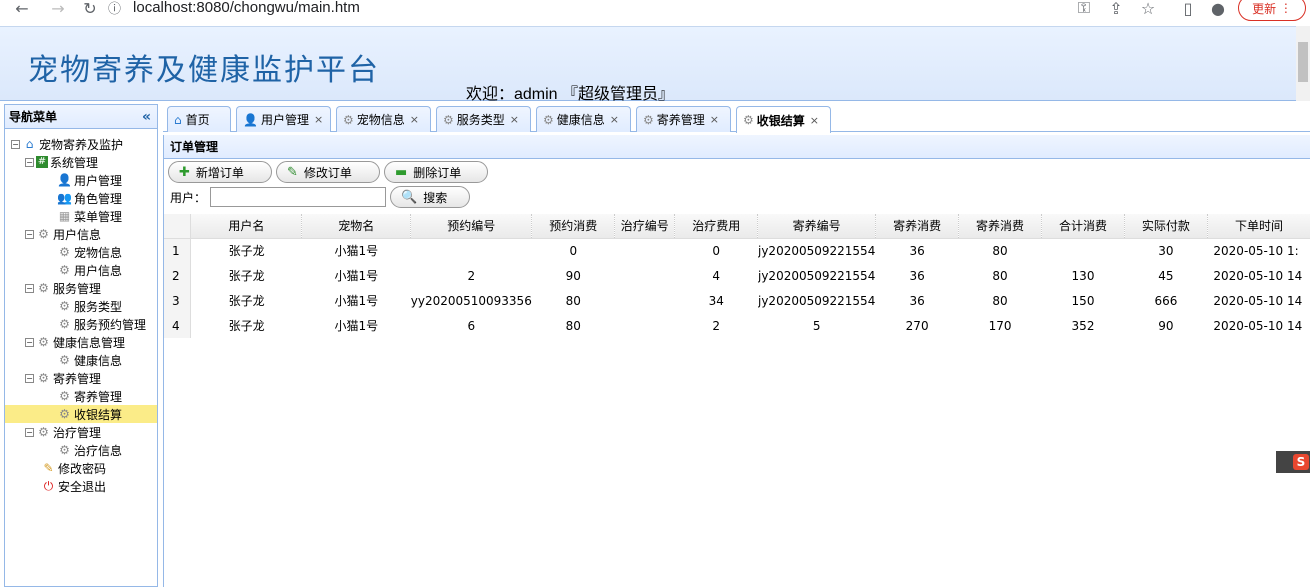 Image resolution: width=1310 pixels, height=587 pixels. I want to click on update-button: 更新 ⋮, so click(1272, 10).